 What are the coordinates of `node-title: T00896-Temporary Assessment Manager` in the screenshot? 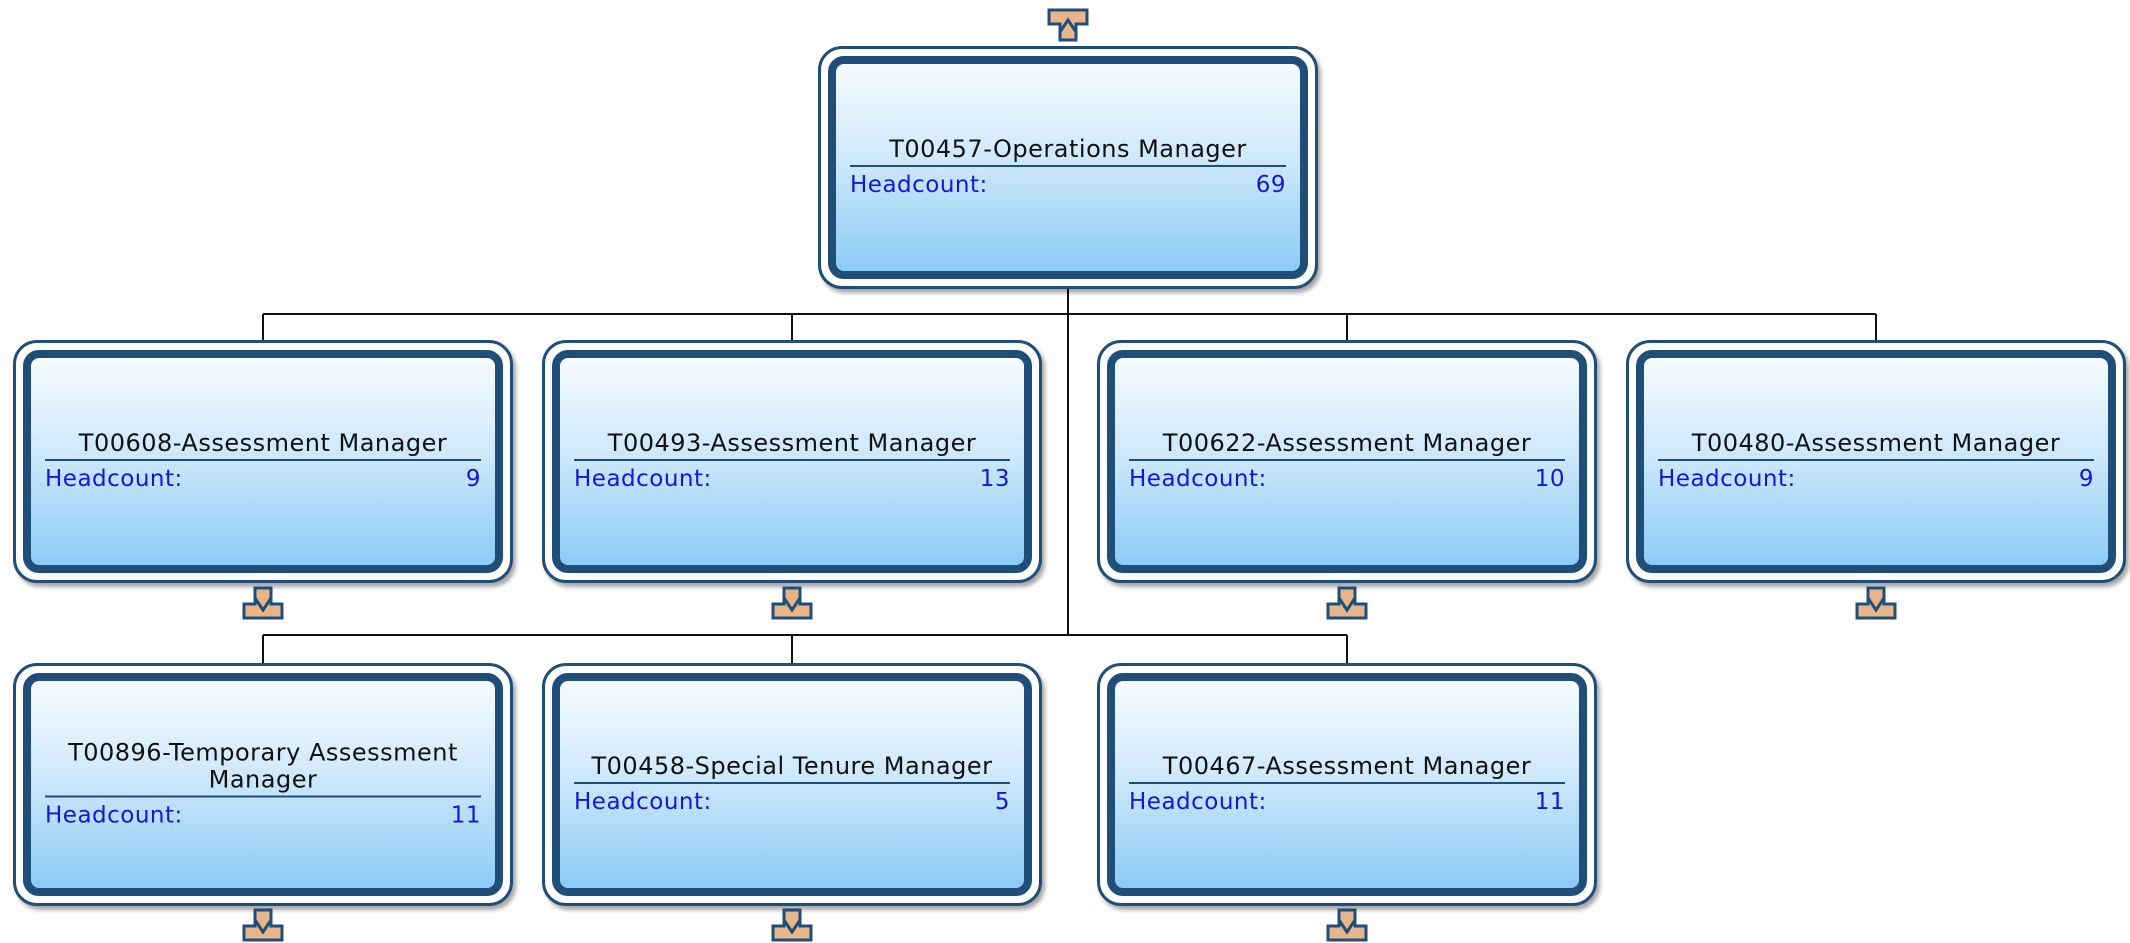 It's located at (263, 768).